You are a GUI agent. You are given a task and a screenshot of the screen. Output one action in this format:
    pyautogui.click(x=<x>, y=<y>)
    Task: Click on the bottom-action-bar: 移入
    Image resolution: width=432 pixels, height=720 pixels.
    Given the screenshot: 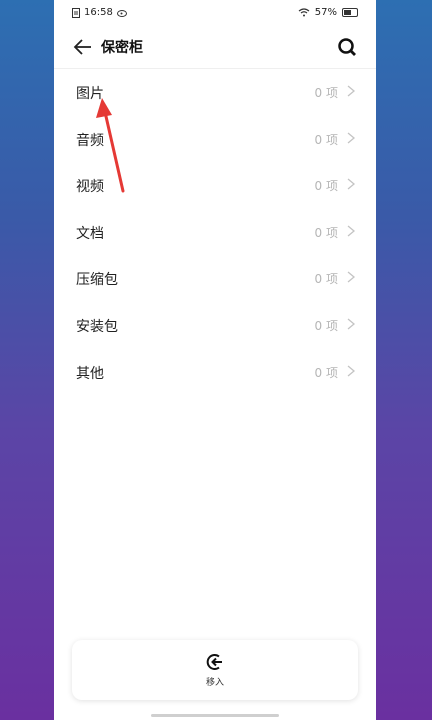 What is the action you would take?
    pyautogui.click(x=215, y=670)
    